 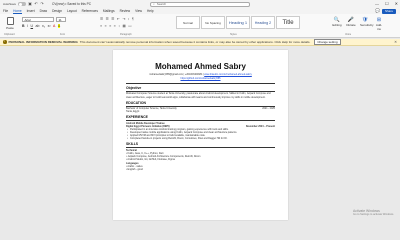 What do you see at coordinates (36, 4) in the screenshot?
I see `undo-icon: ↶` at bounding box center [36, 4].